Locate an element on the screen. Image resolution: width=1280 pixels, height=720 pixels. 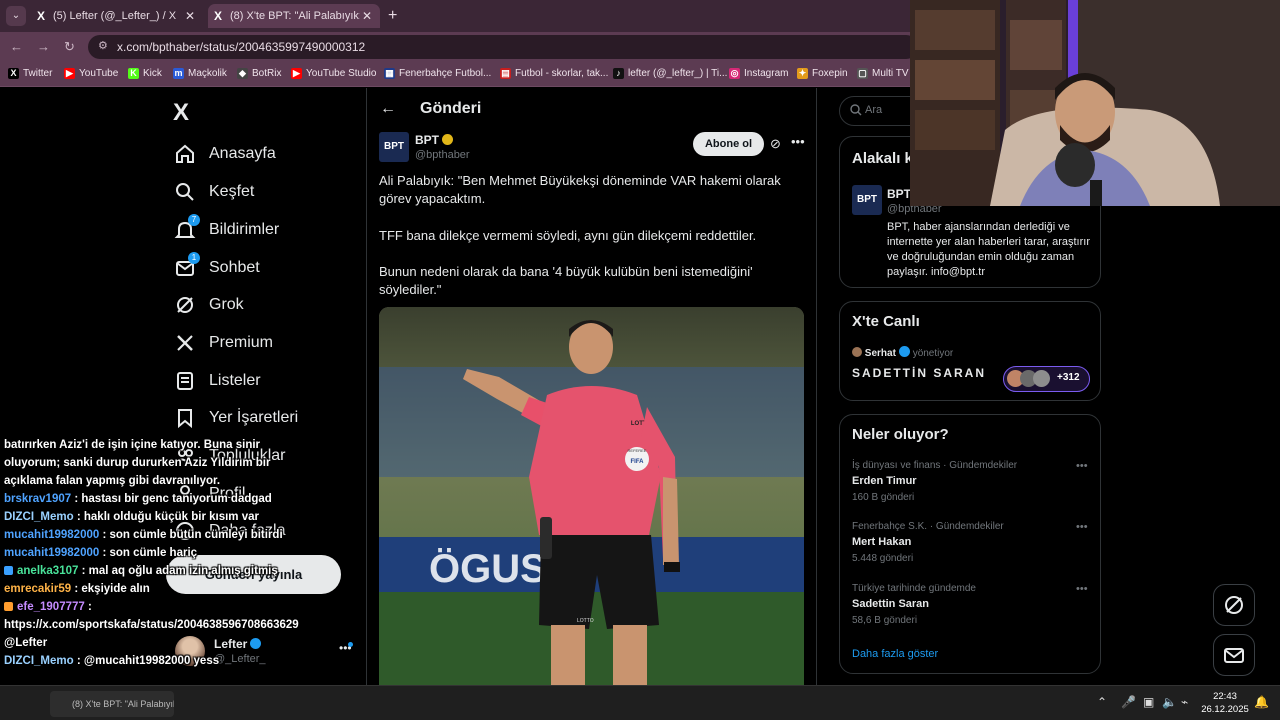
speaker-icon: 🔈 is located at coordinates (1169, 702).